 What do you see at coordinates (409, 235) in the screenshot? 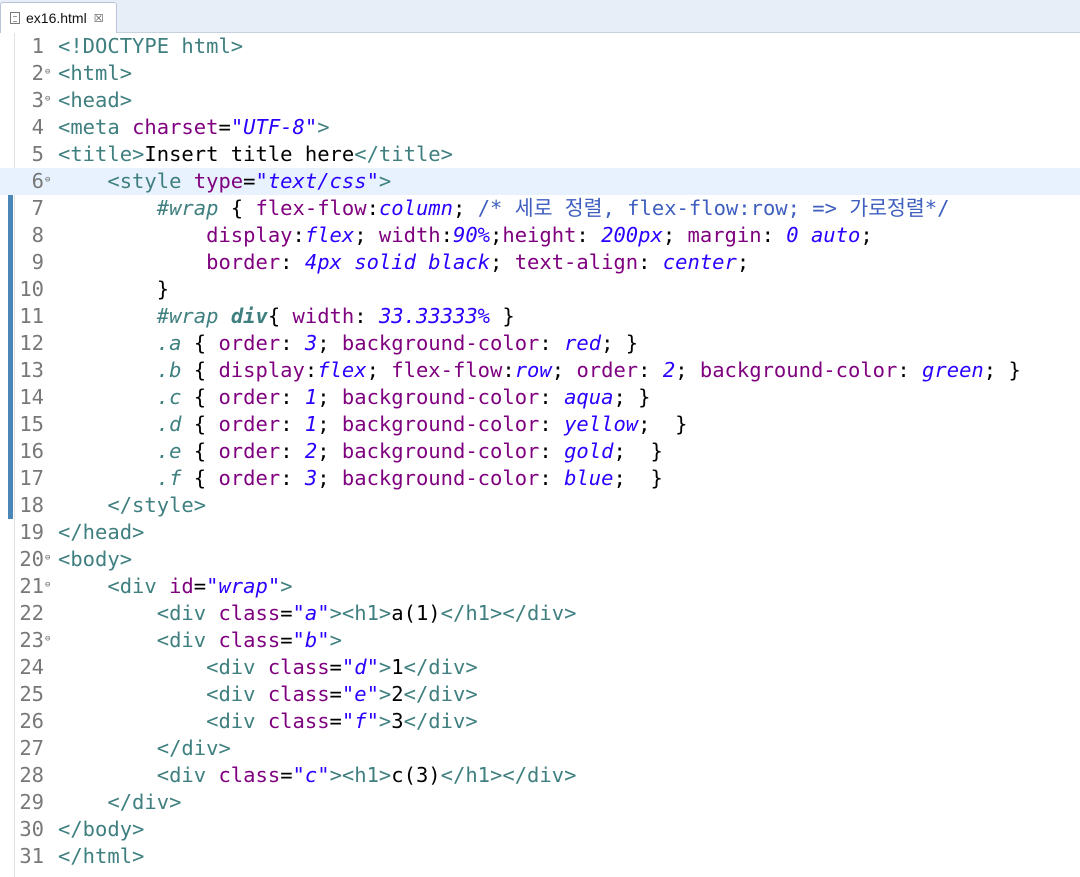
I see `code-token: width` at bounding box center [409, 235].